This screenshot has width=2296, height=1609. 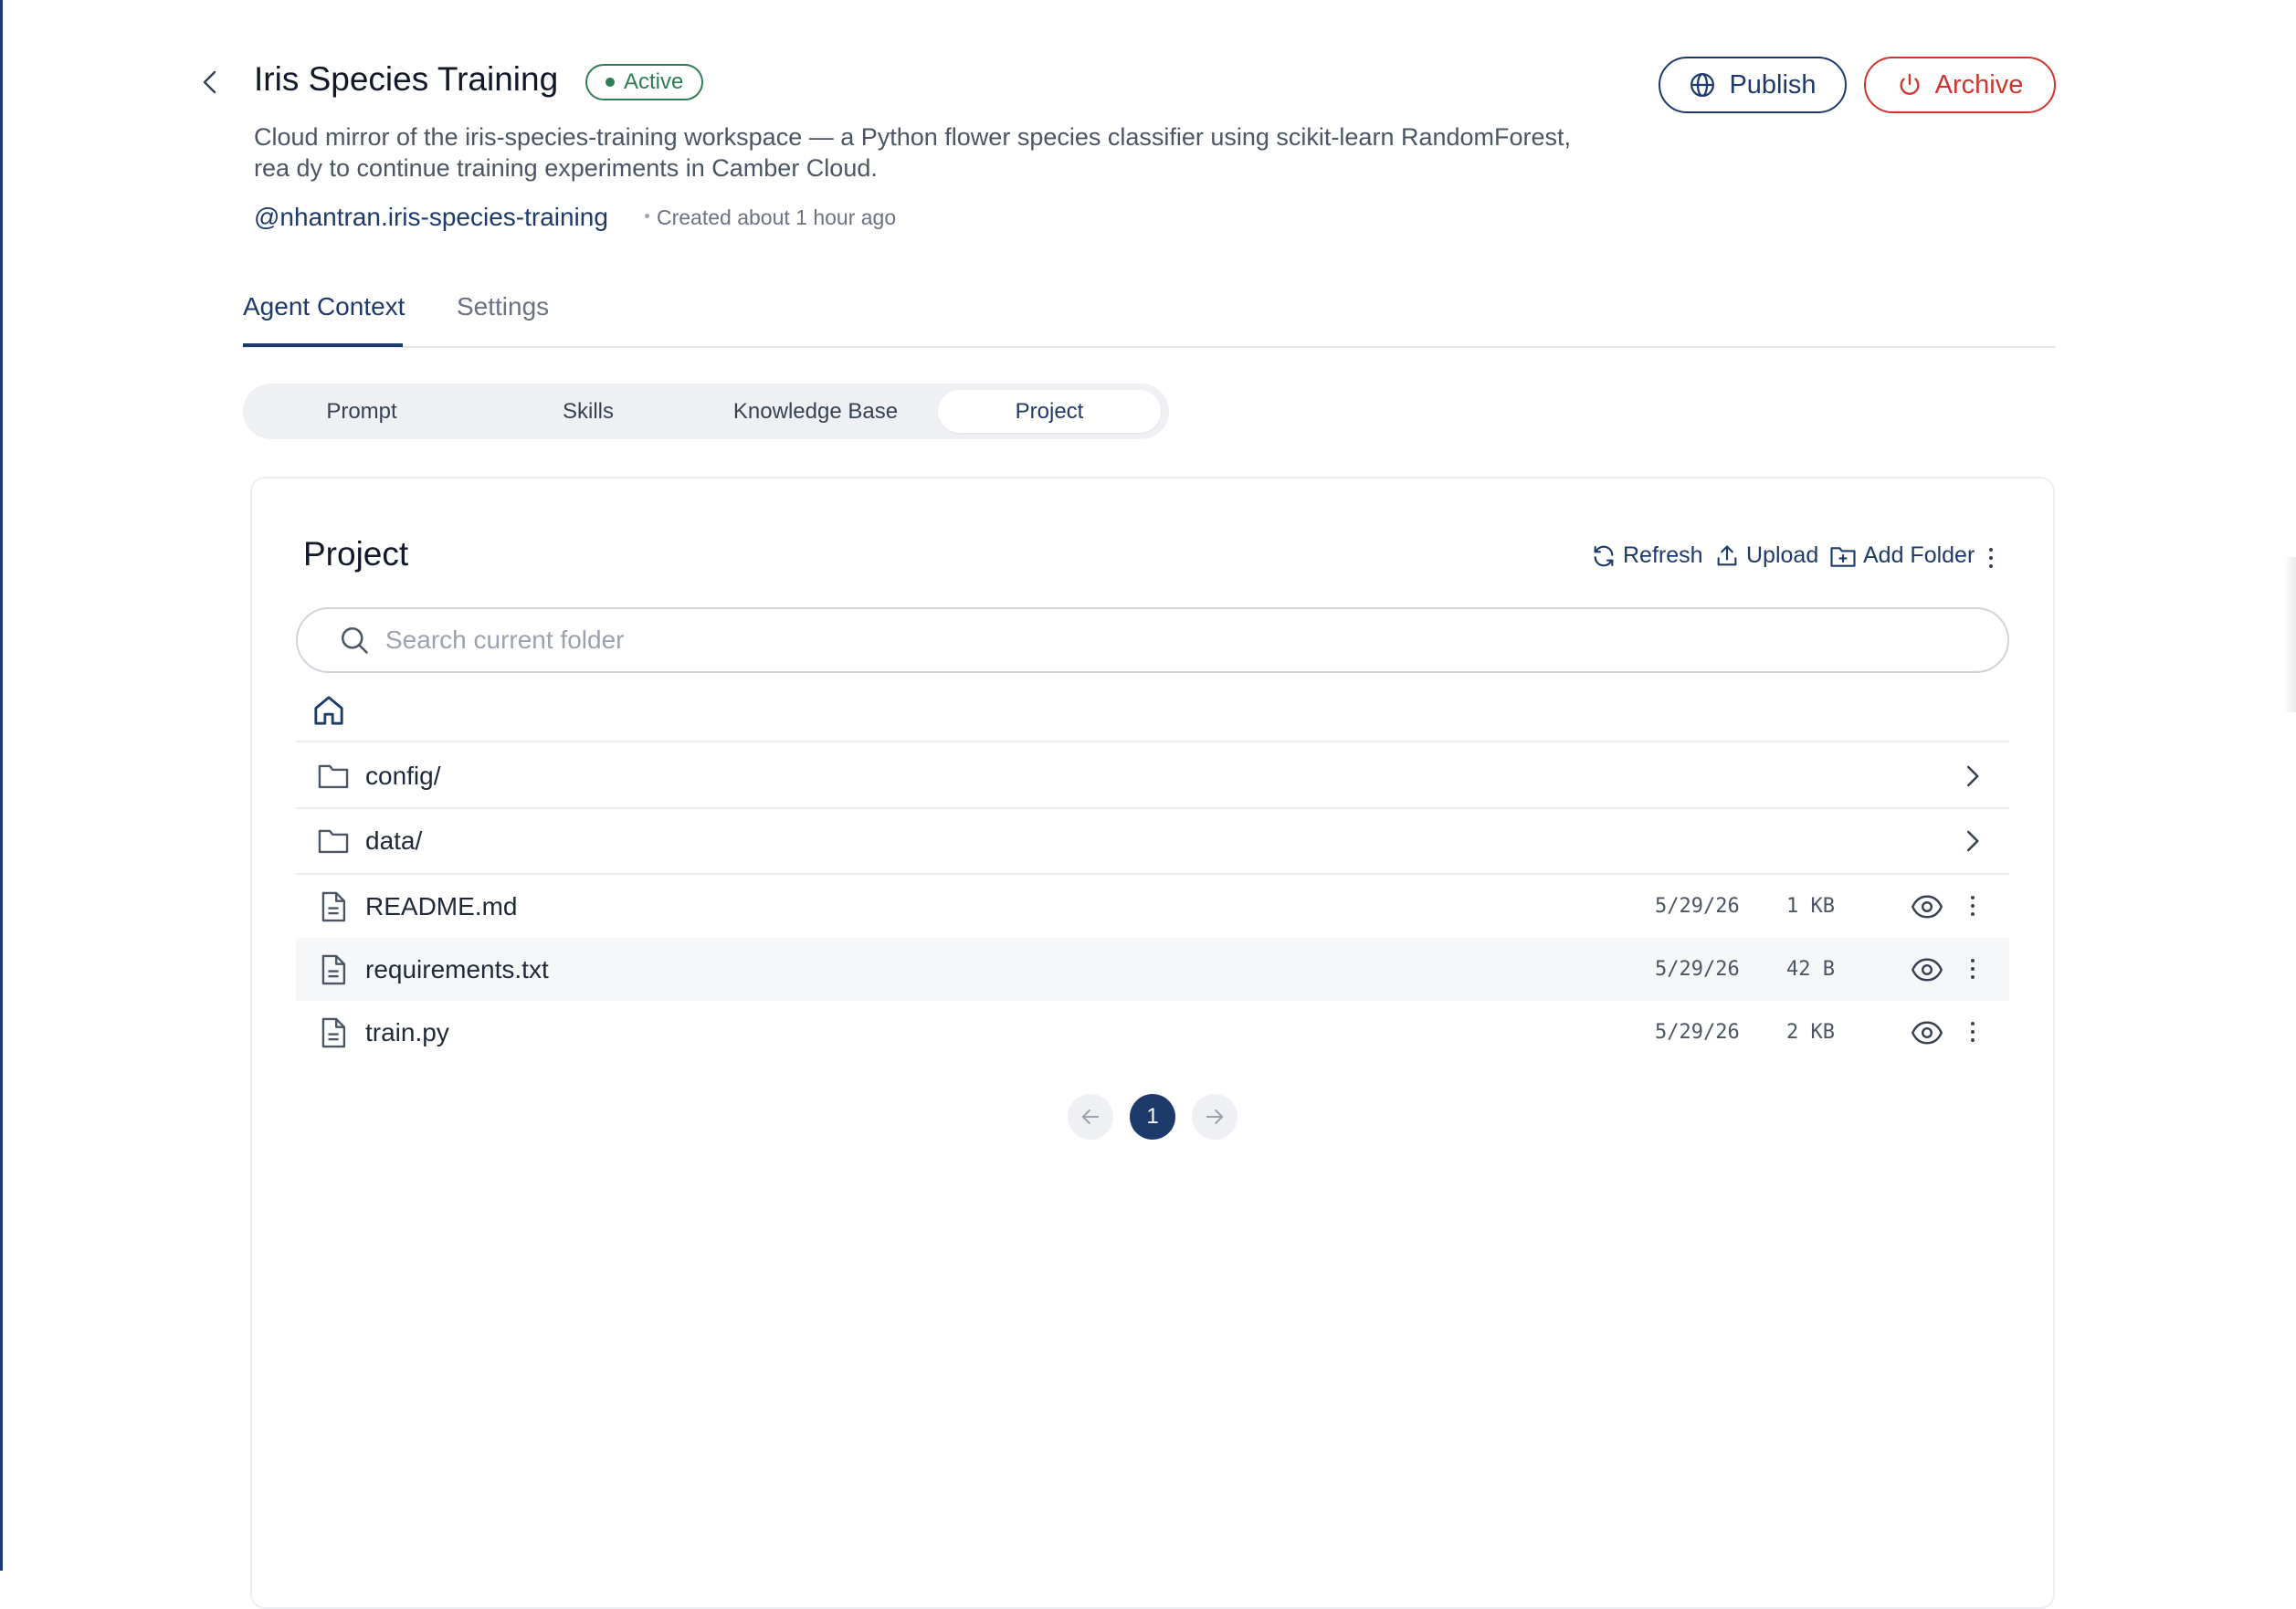 I want to click on folder-name: data/, so click(x=394, y=840).